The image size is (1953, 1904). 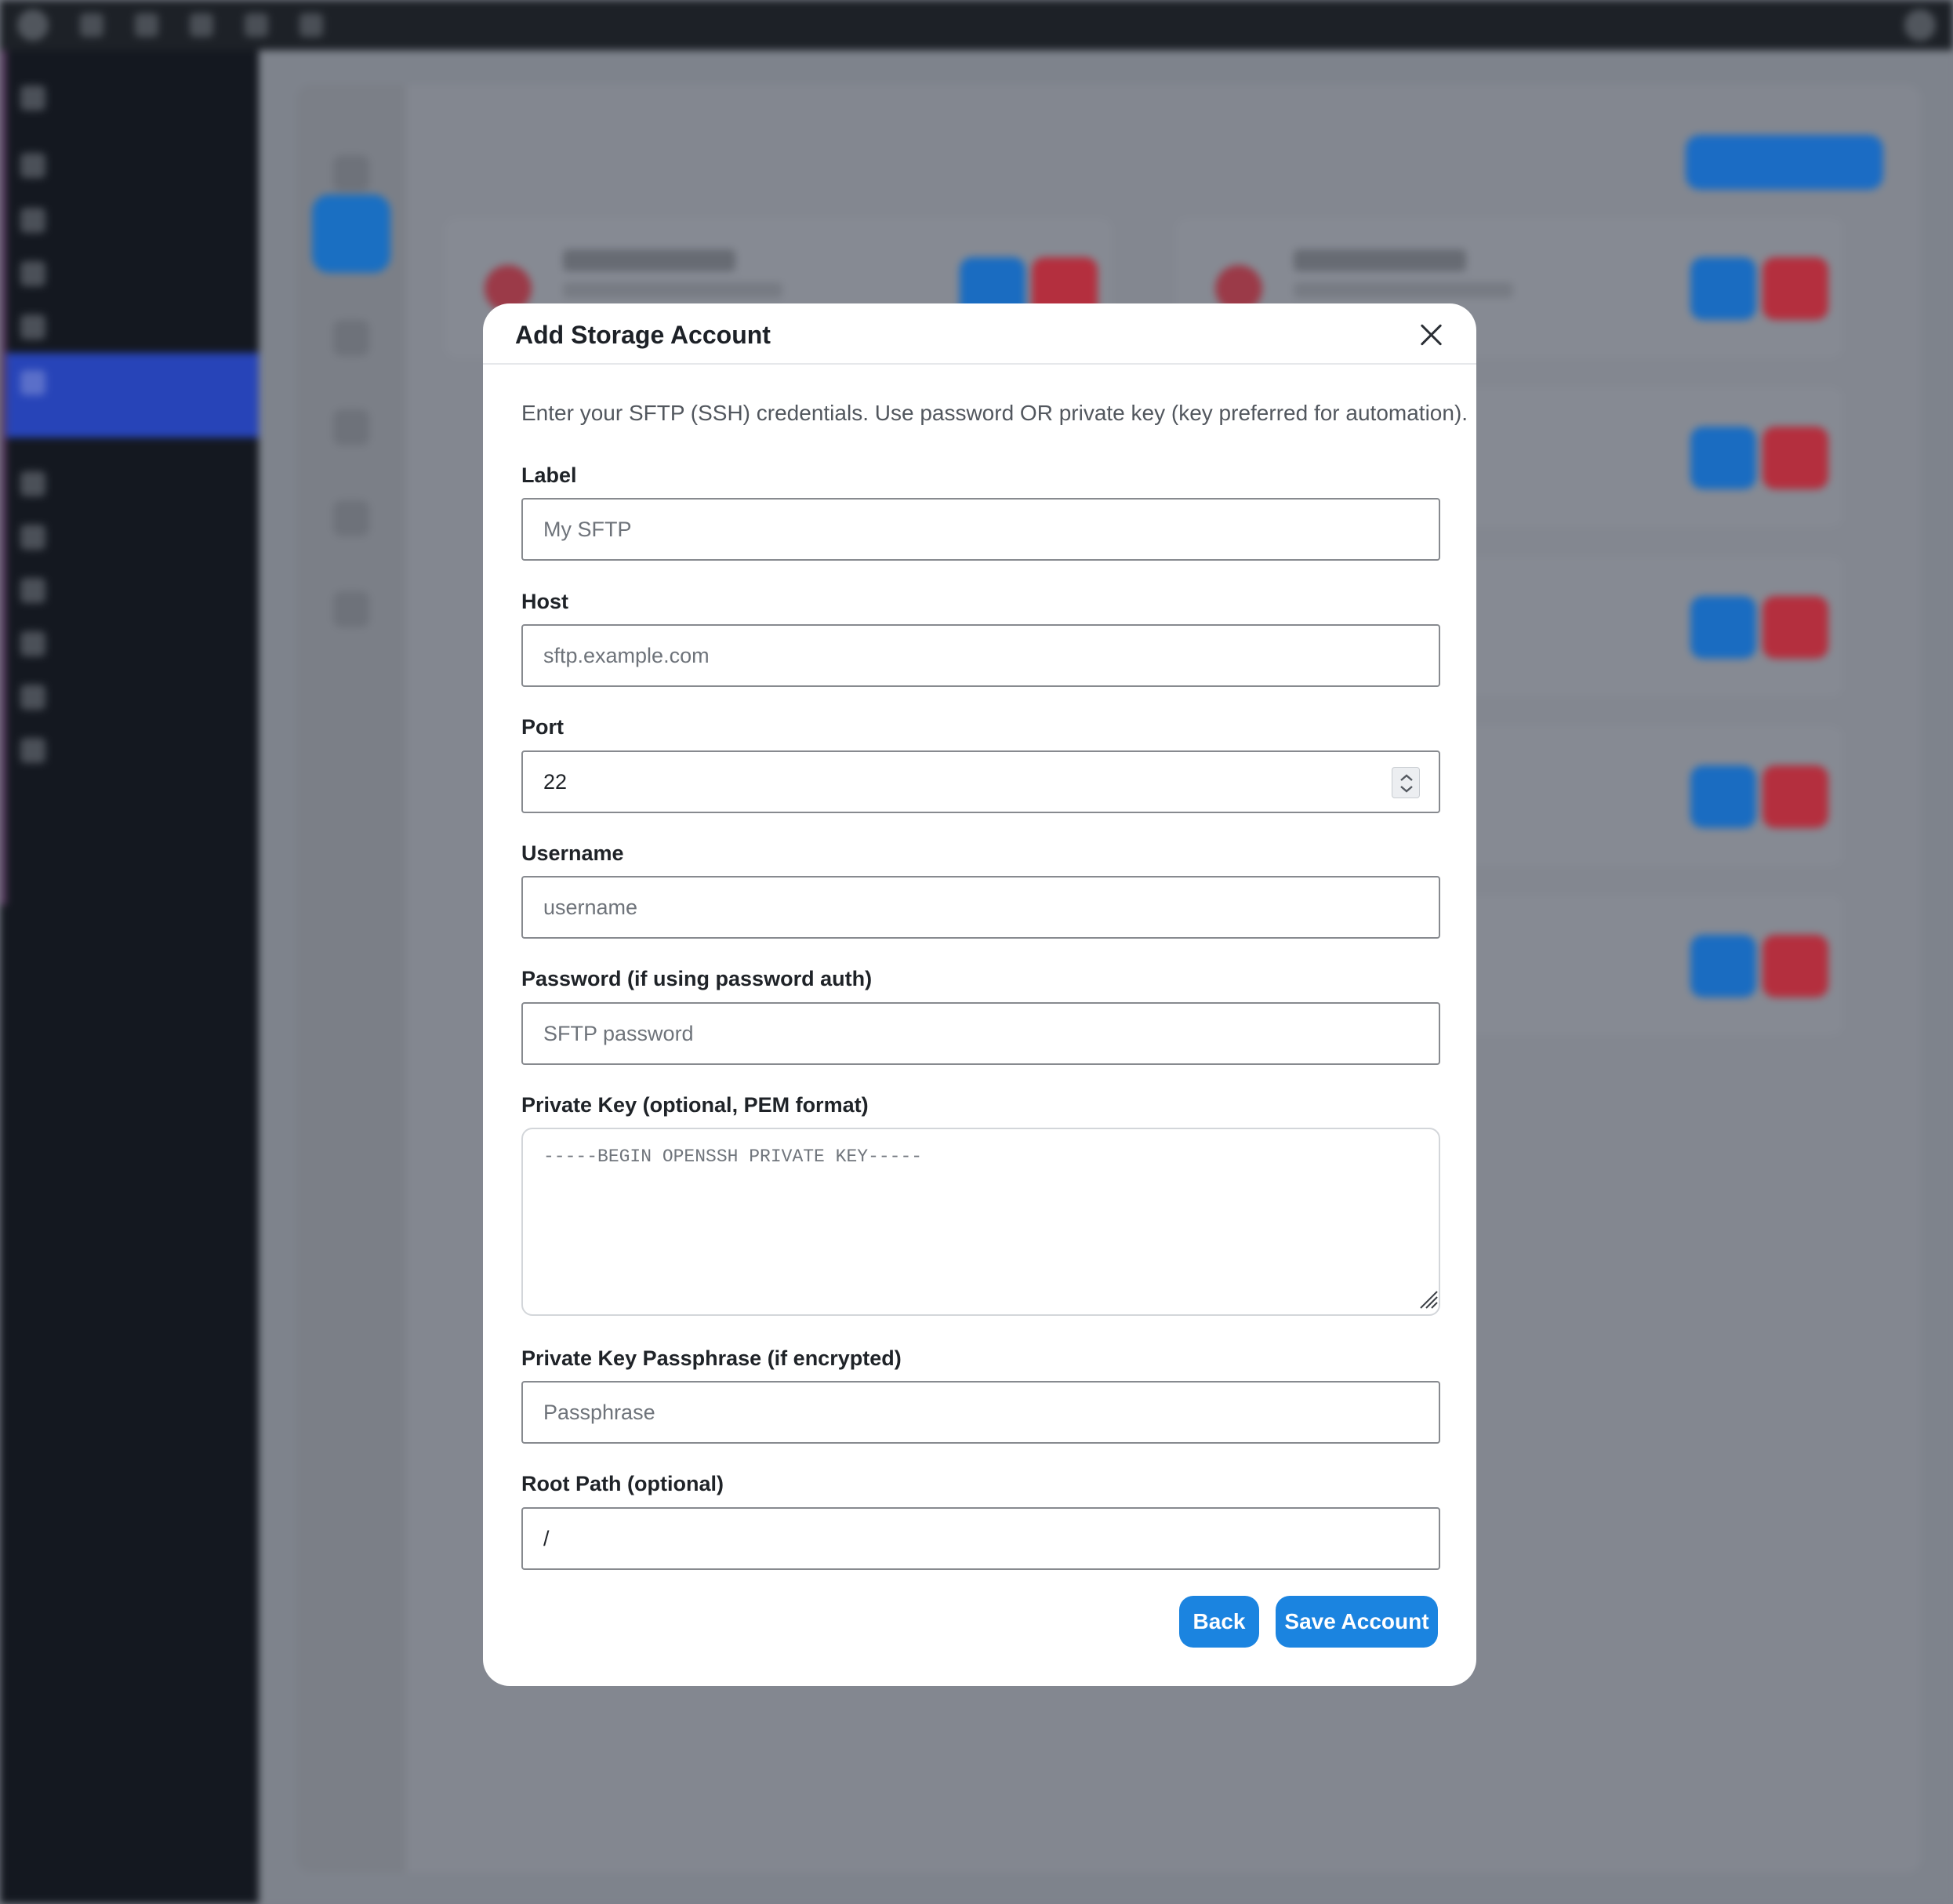 I want to click on admin-bar-account, so click(x=1920, y=25).